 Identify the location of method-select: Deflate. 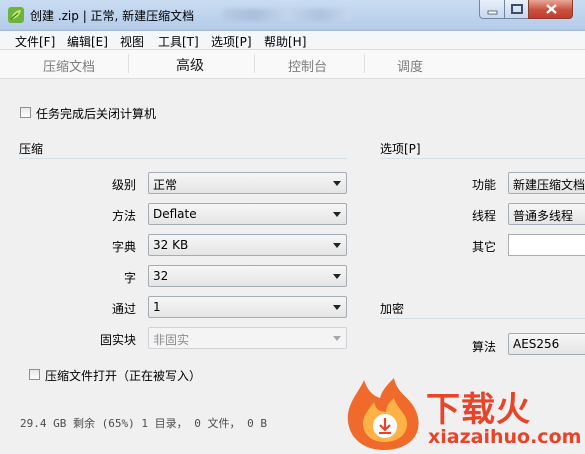
(247, 214).